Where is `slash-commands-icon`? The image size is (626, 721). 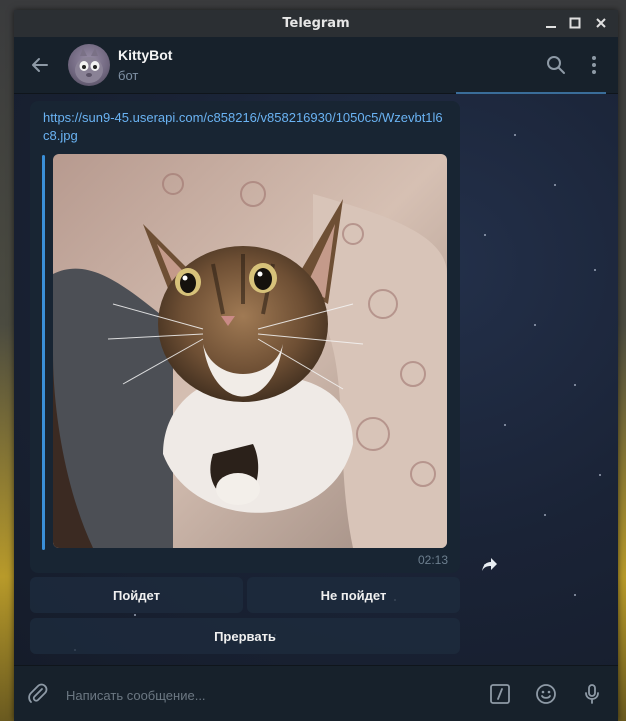 slash-commands-icon is located at coordinates (500, 694).